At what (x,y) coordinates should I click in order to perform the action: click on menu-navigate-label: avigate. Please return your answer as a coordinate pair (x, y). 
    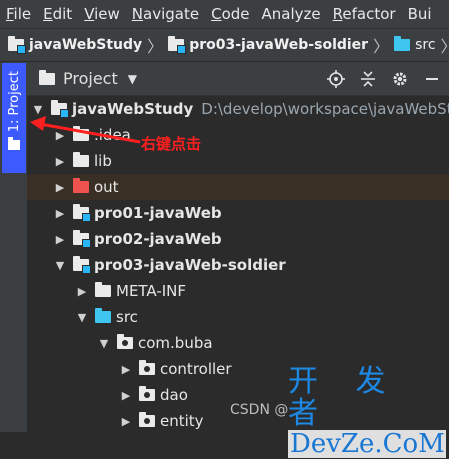
    Looking at the image, I should click on (171, 14).